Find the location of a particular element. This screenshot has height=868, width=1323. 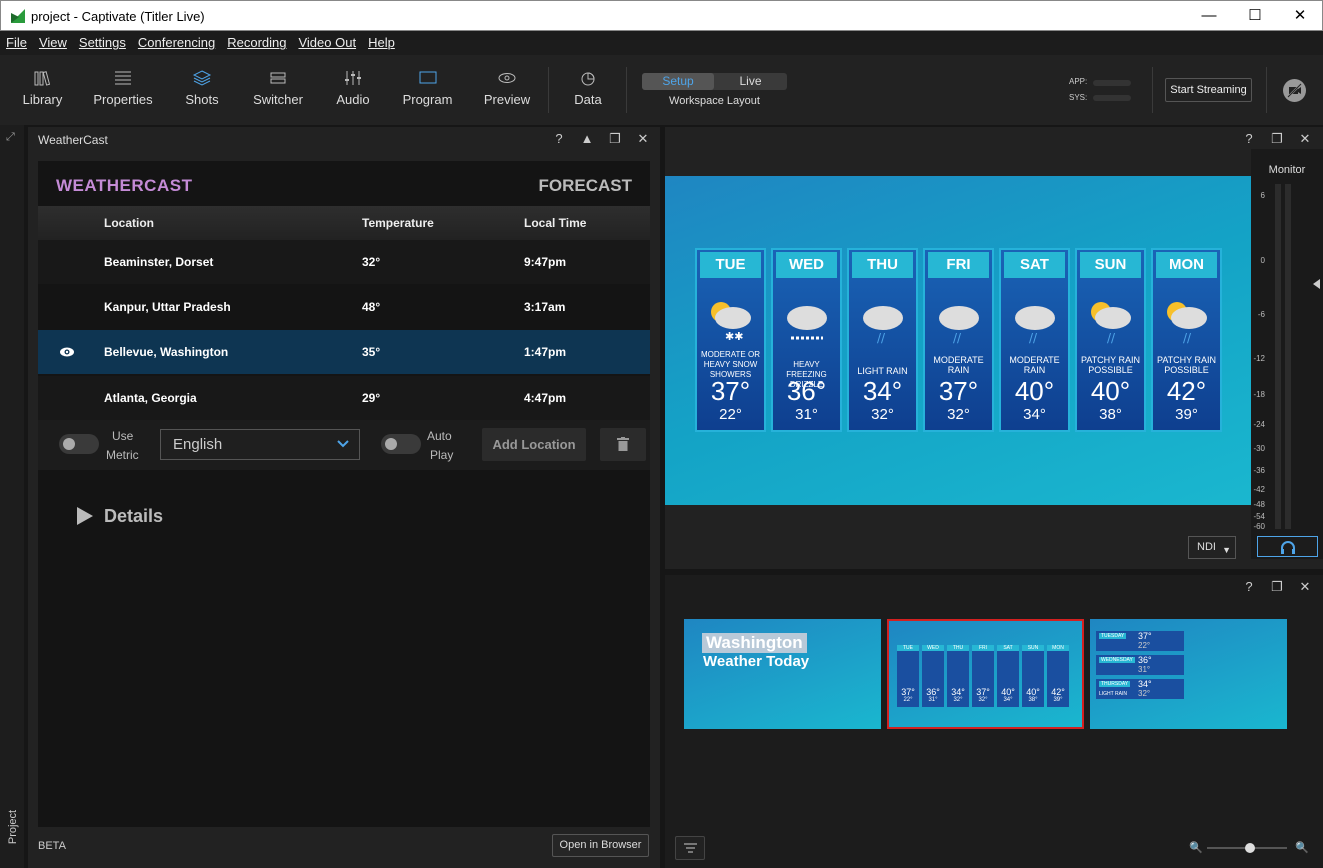

mini-day-row: THURSDAY 34° 32° LIGHT RAIN is located at coordinates (1140, 689).